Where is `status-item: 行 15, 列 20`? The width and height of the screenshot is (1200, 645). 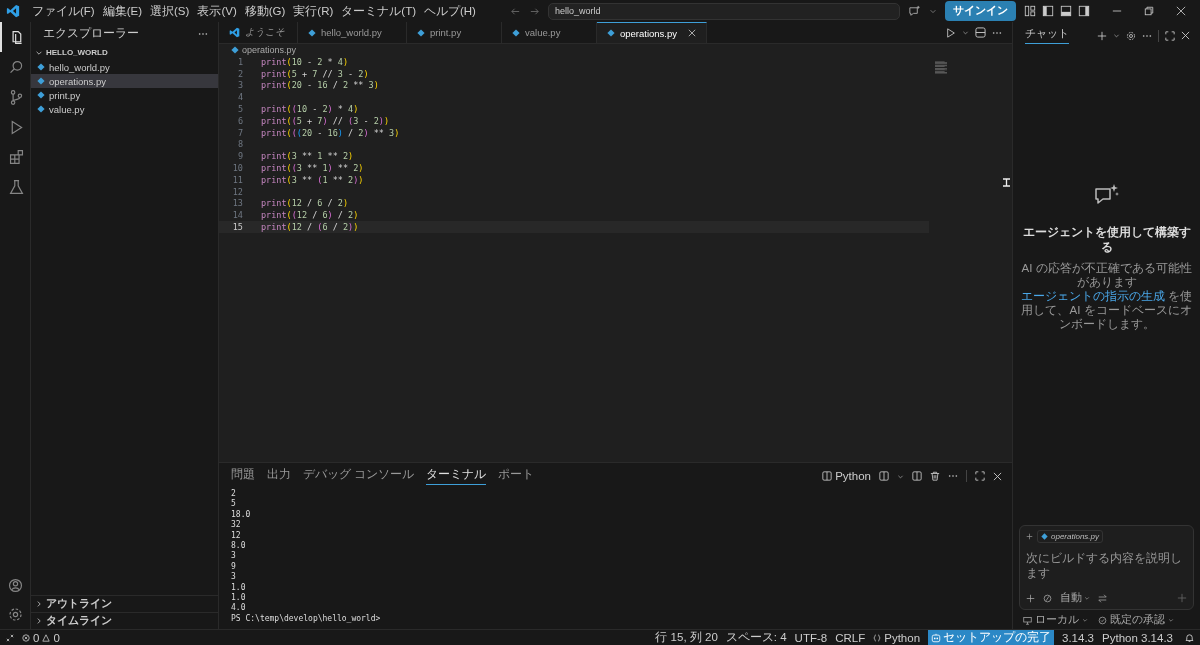 status-item: 行 15, 列 20 is located at coordinates (686, 637).